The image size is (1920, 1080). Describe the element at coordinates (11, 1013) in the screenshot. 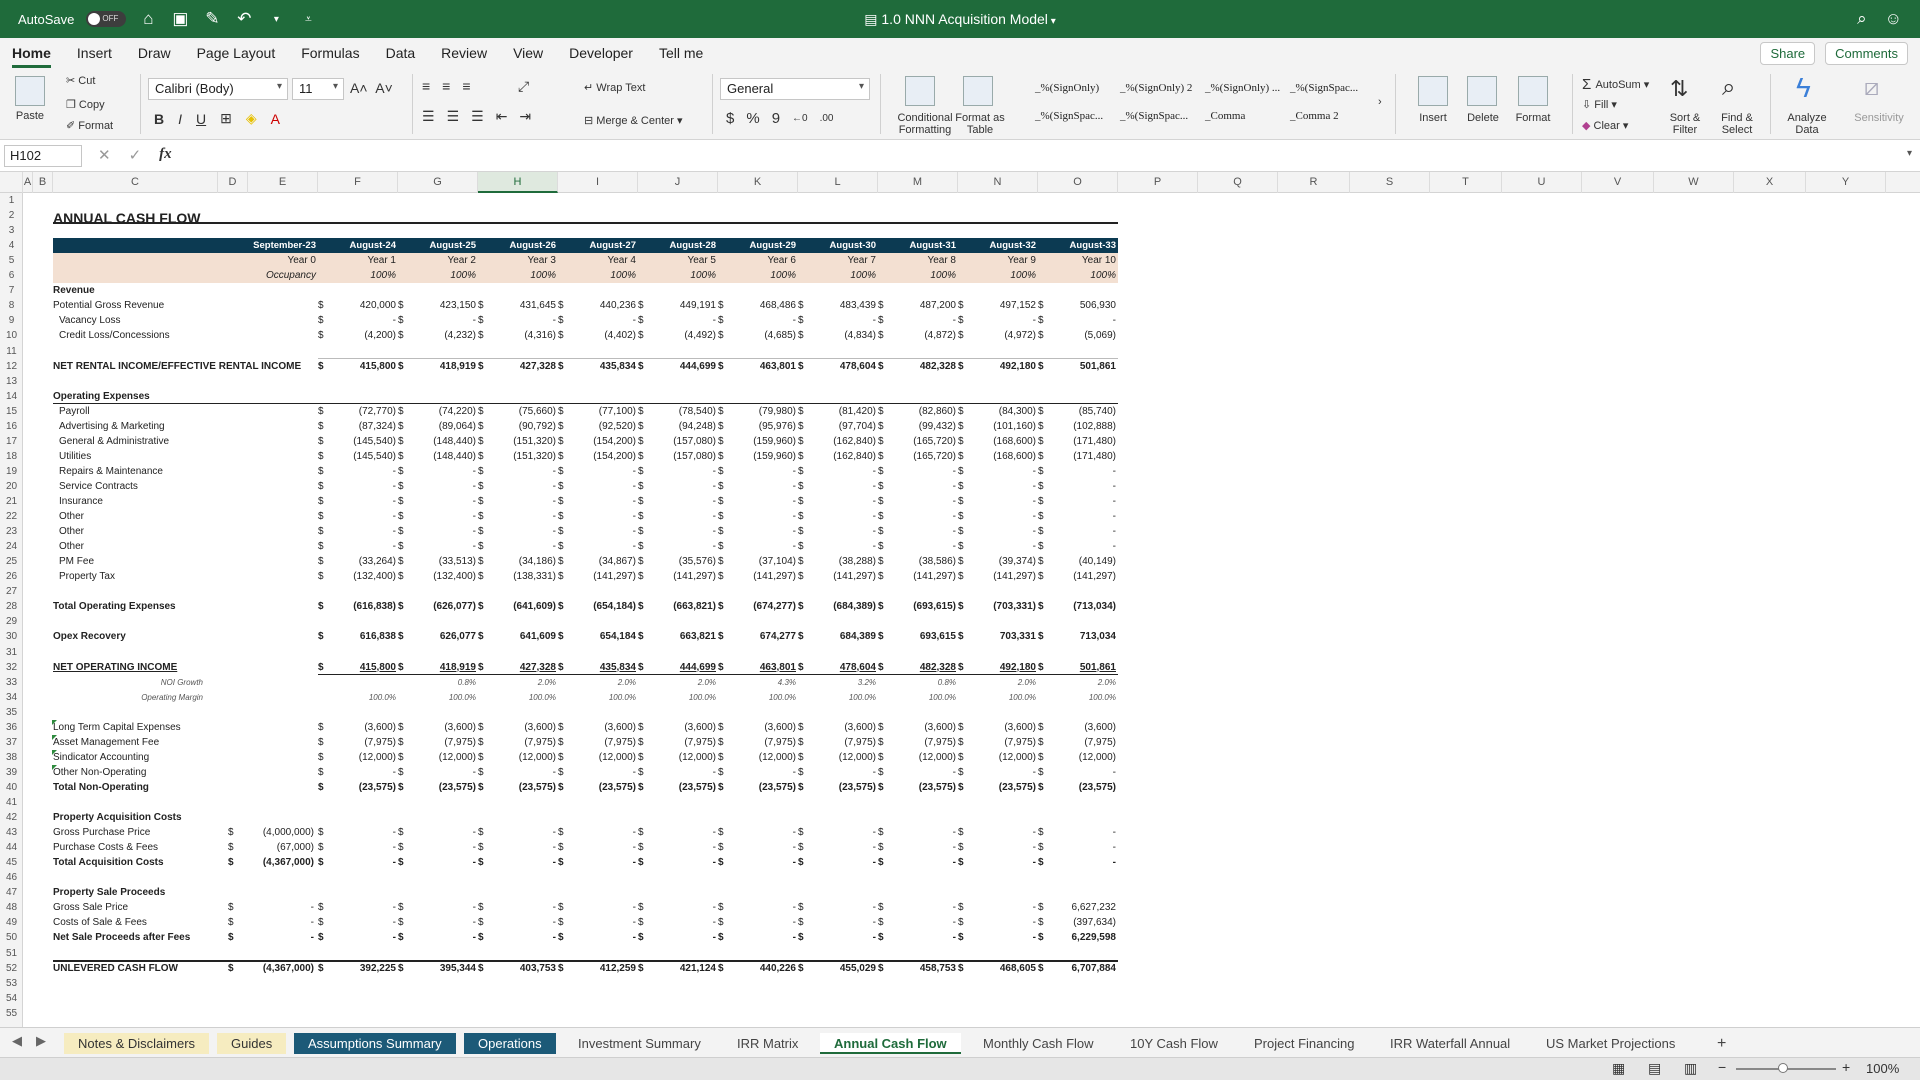

I see `row-header: 55` at that location.